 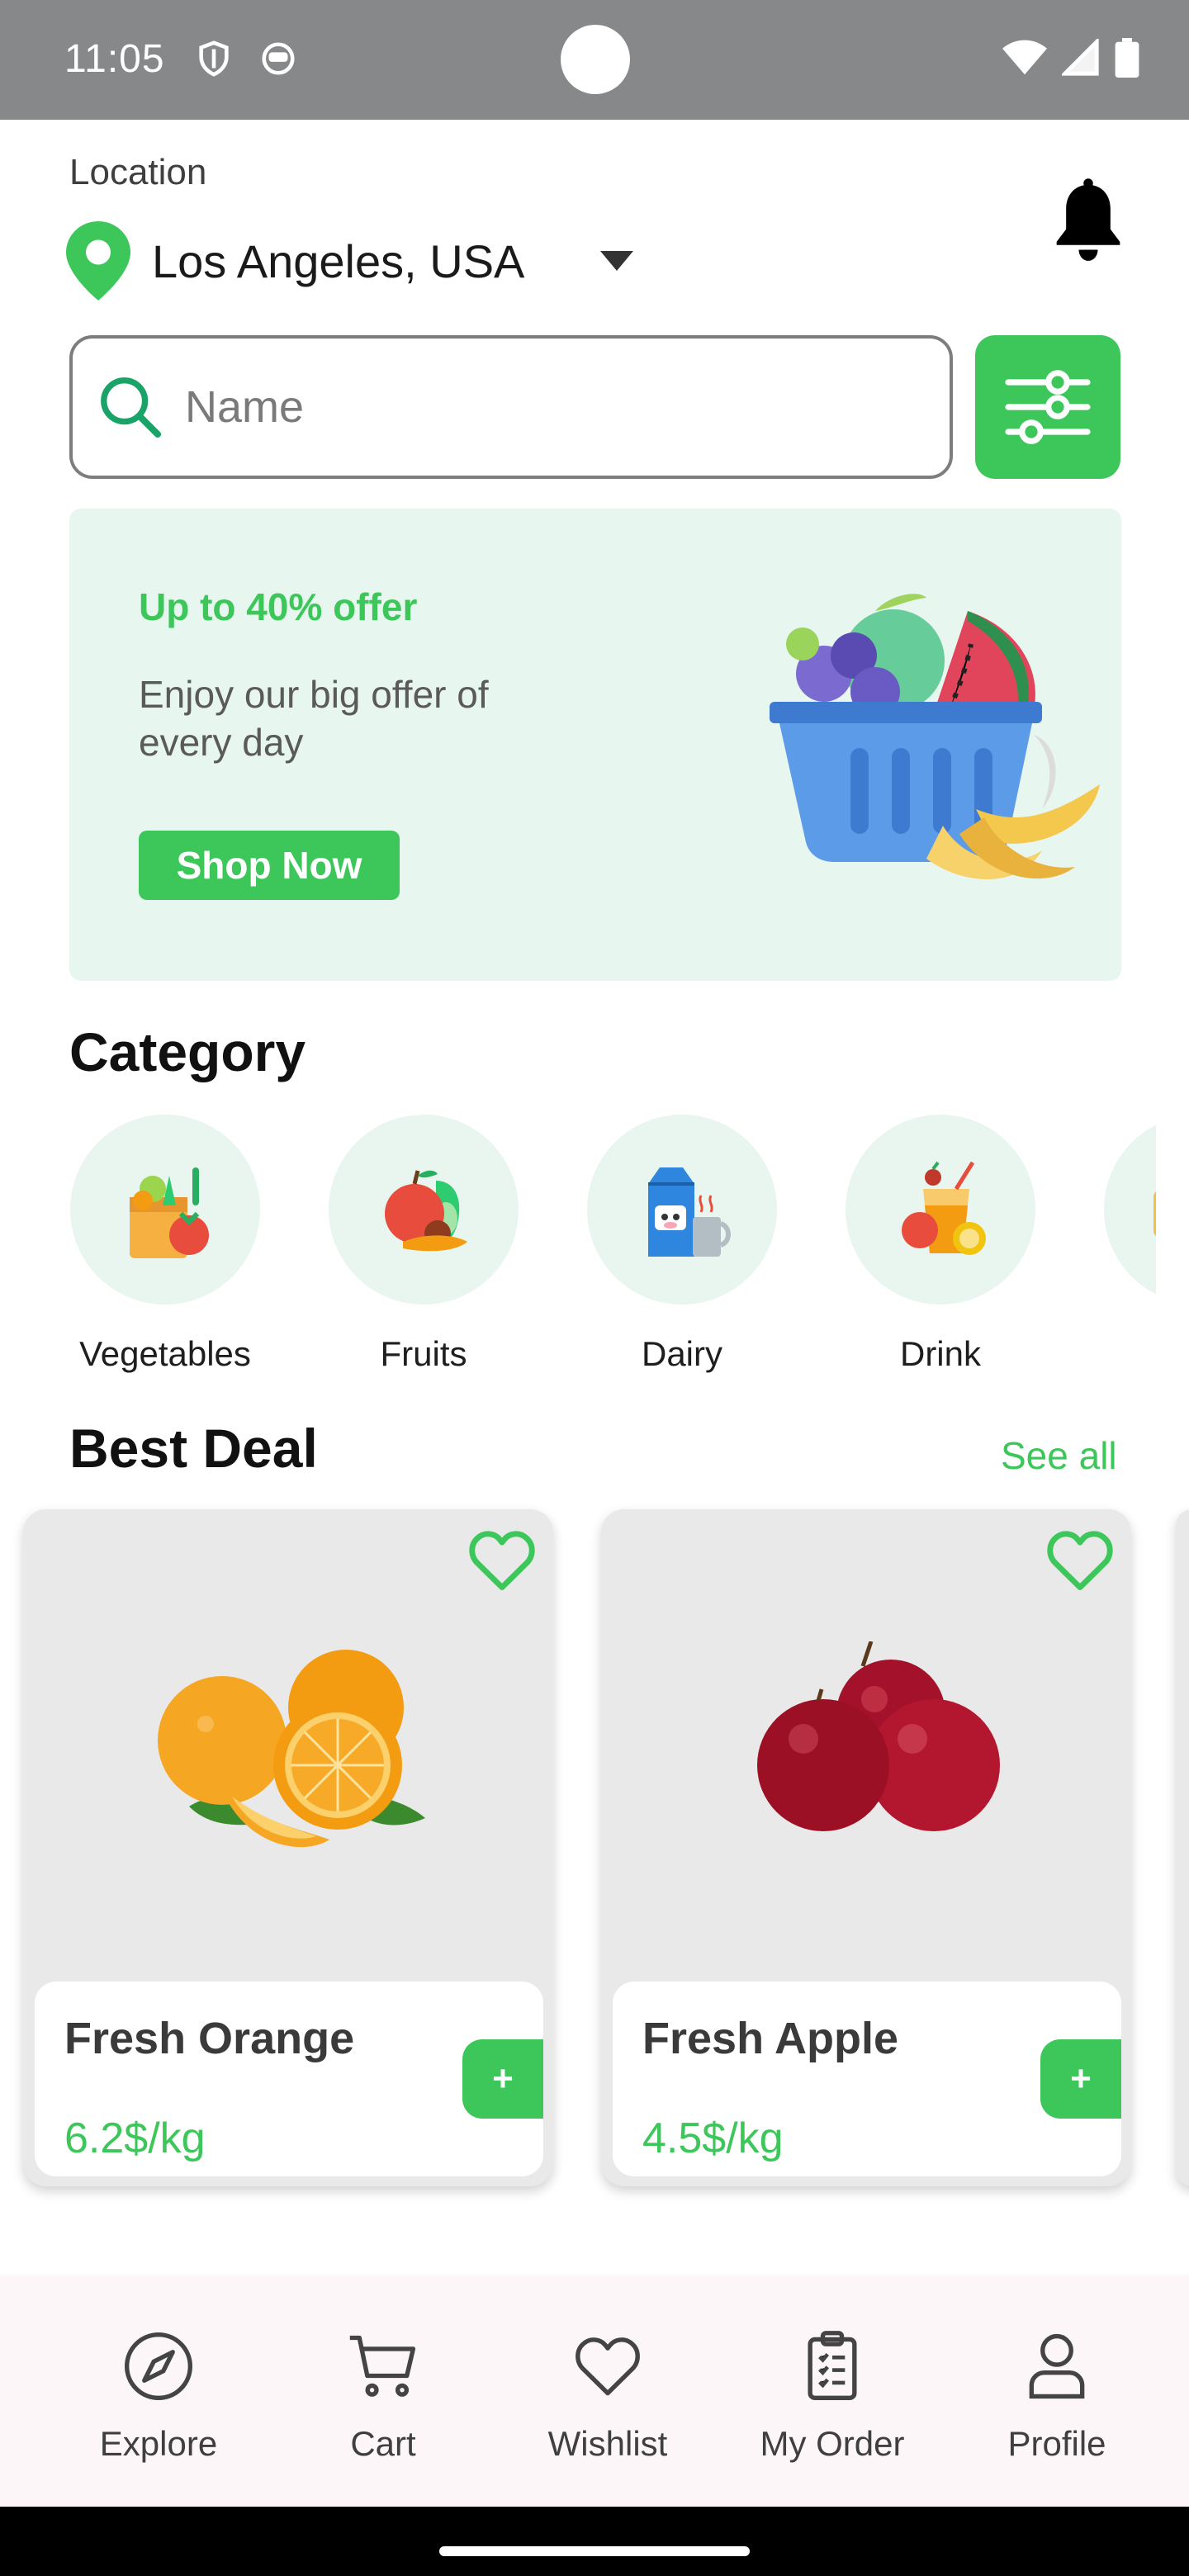 I want to click on location-label: Location, so click(x=138, y=172).